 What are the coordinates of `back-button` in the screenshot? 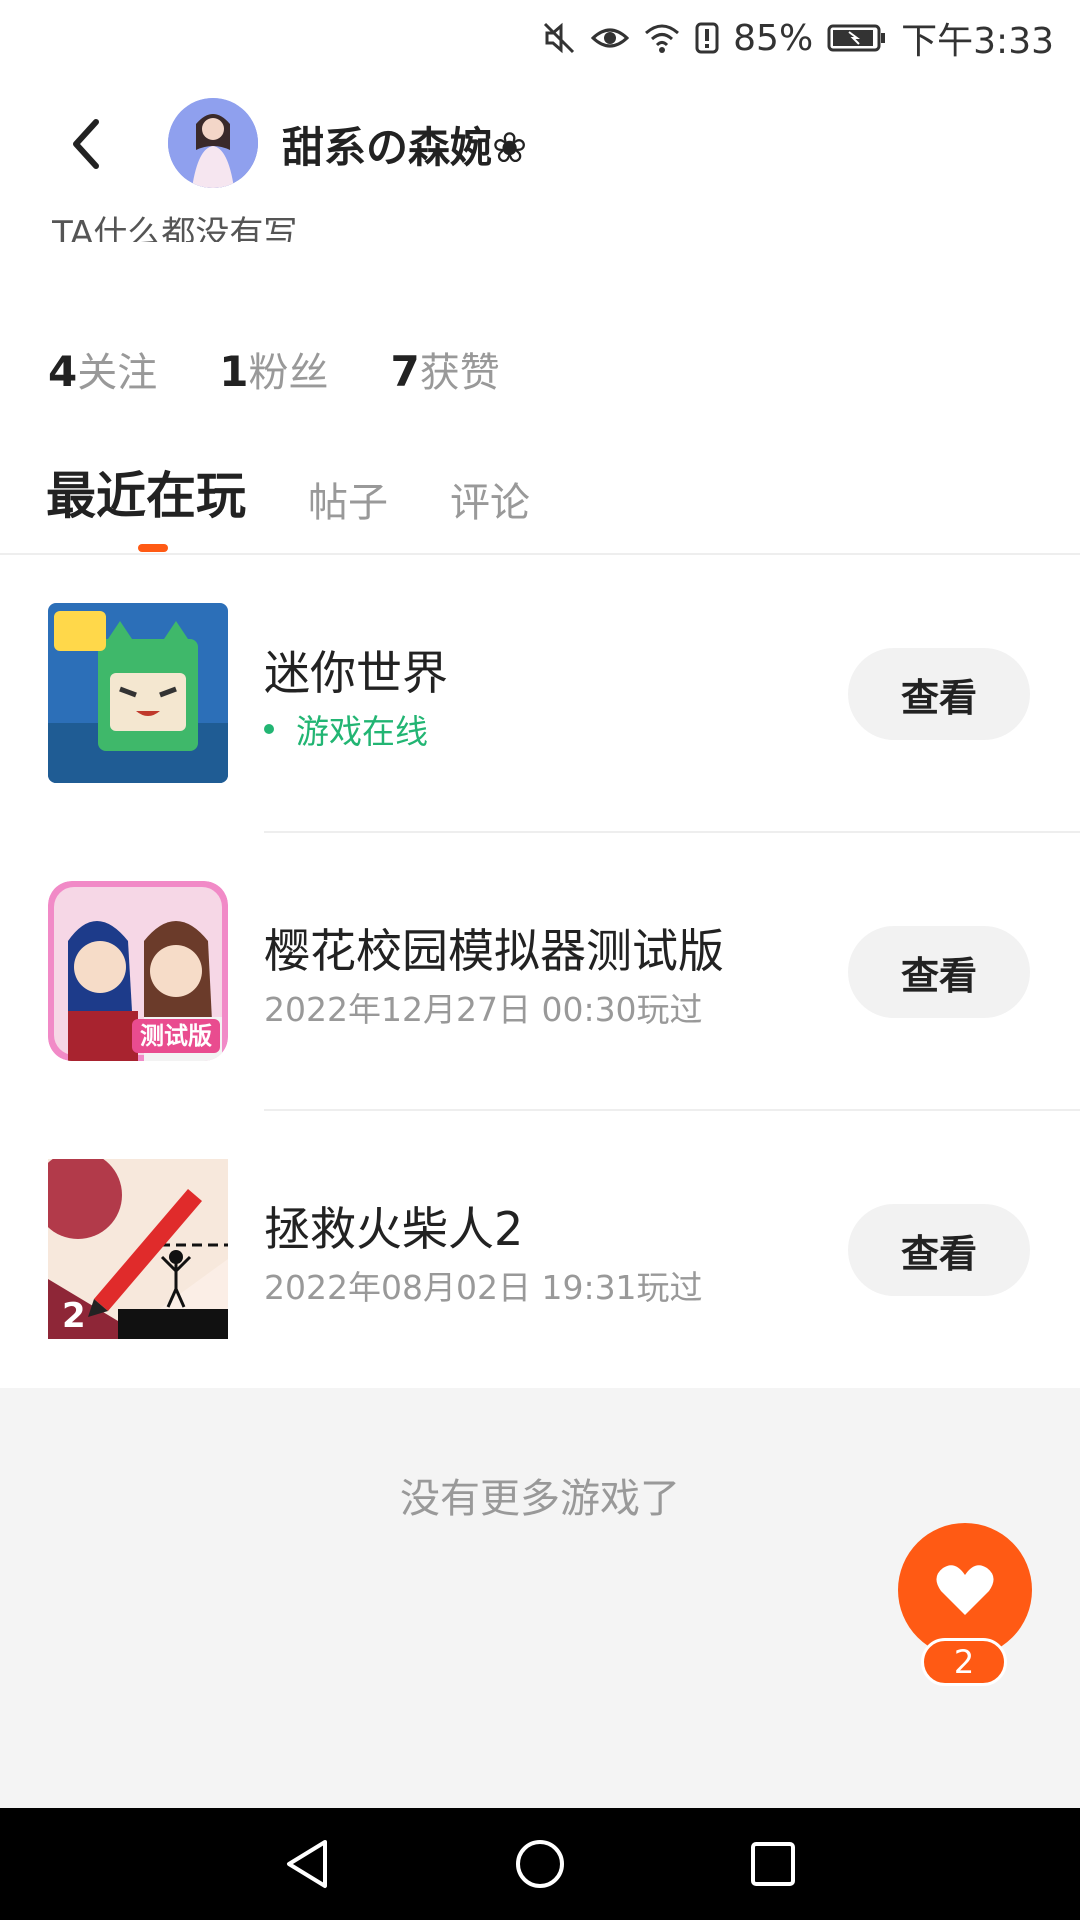 It's located at (86, 144).